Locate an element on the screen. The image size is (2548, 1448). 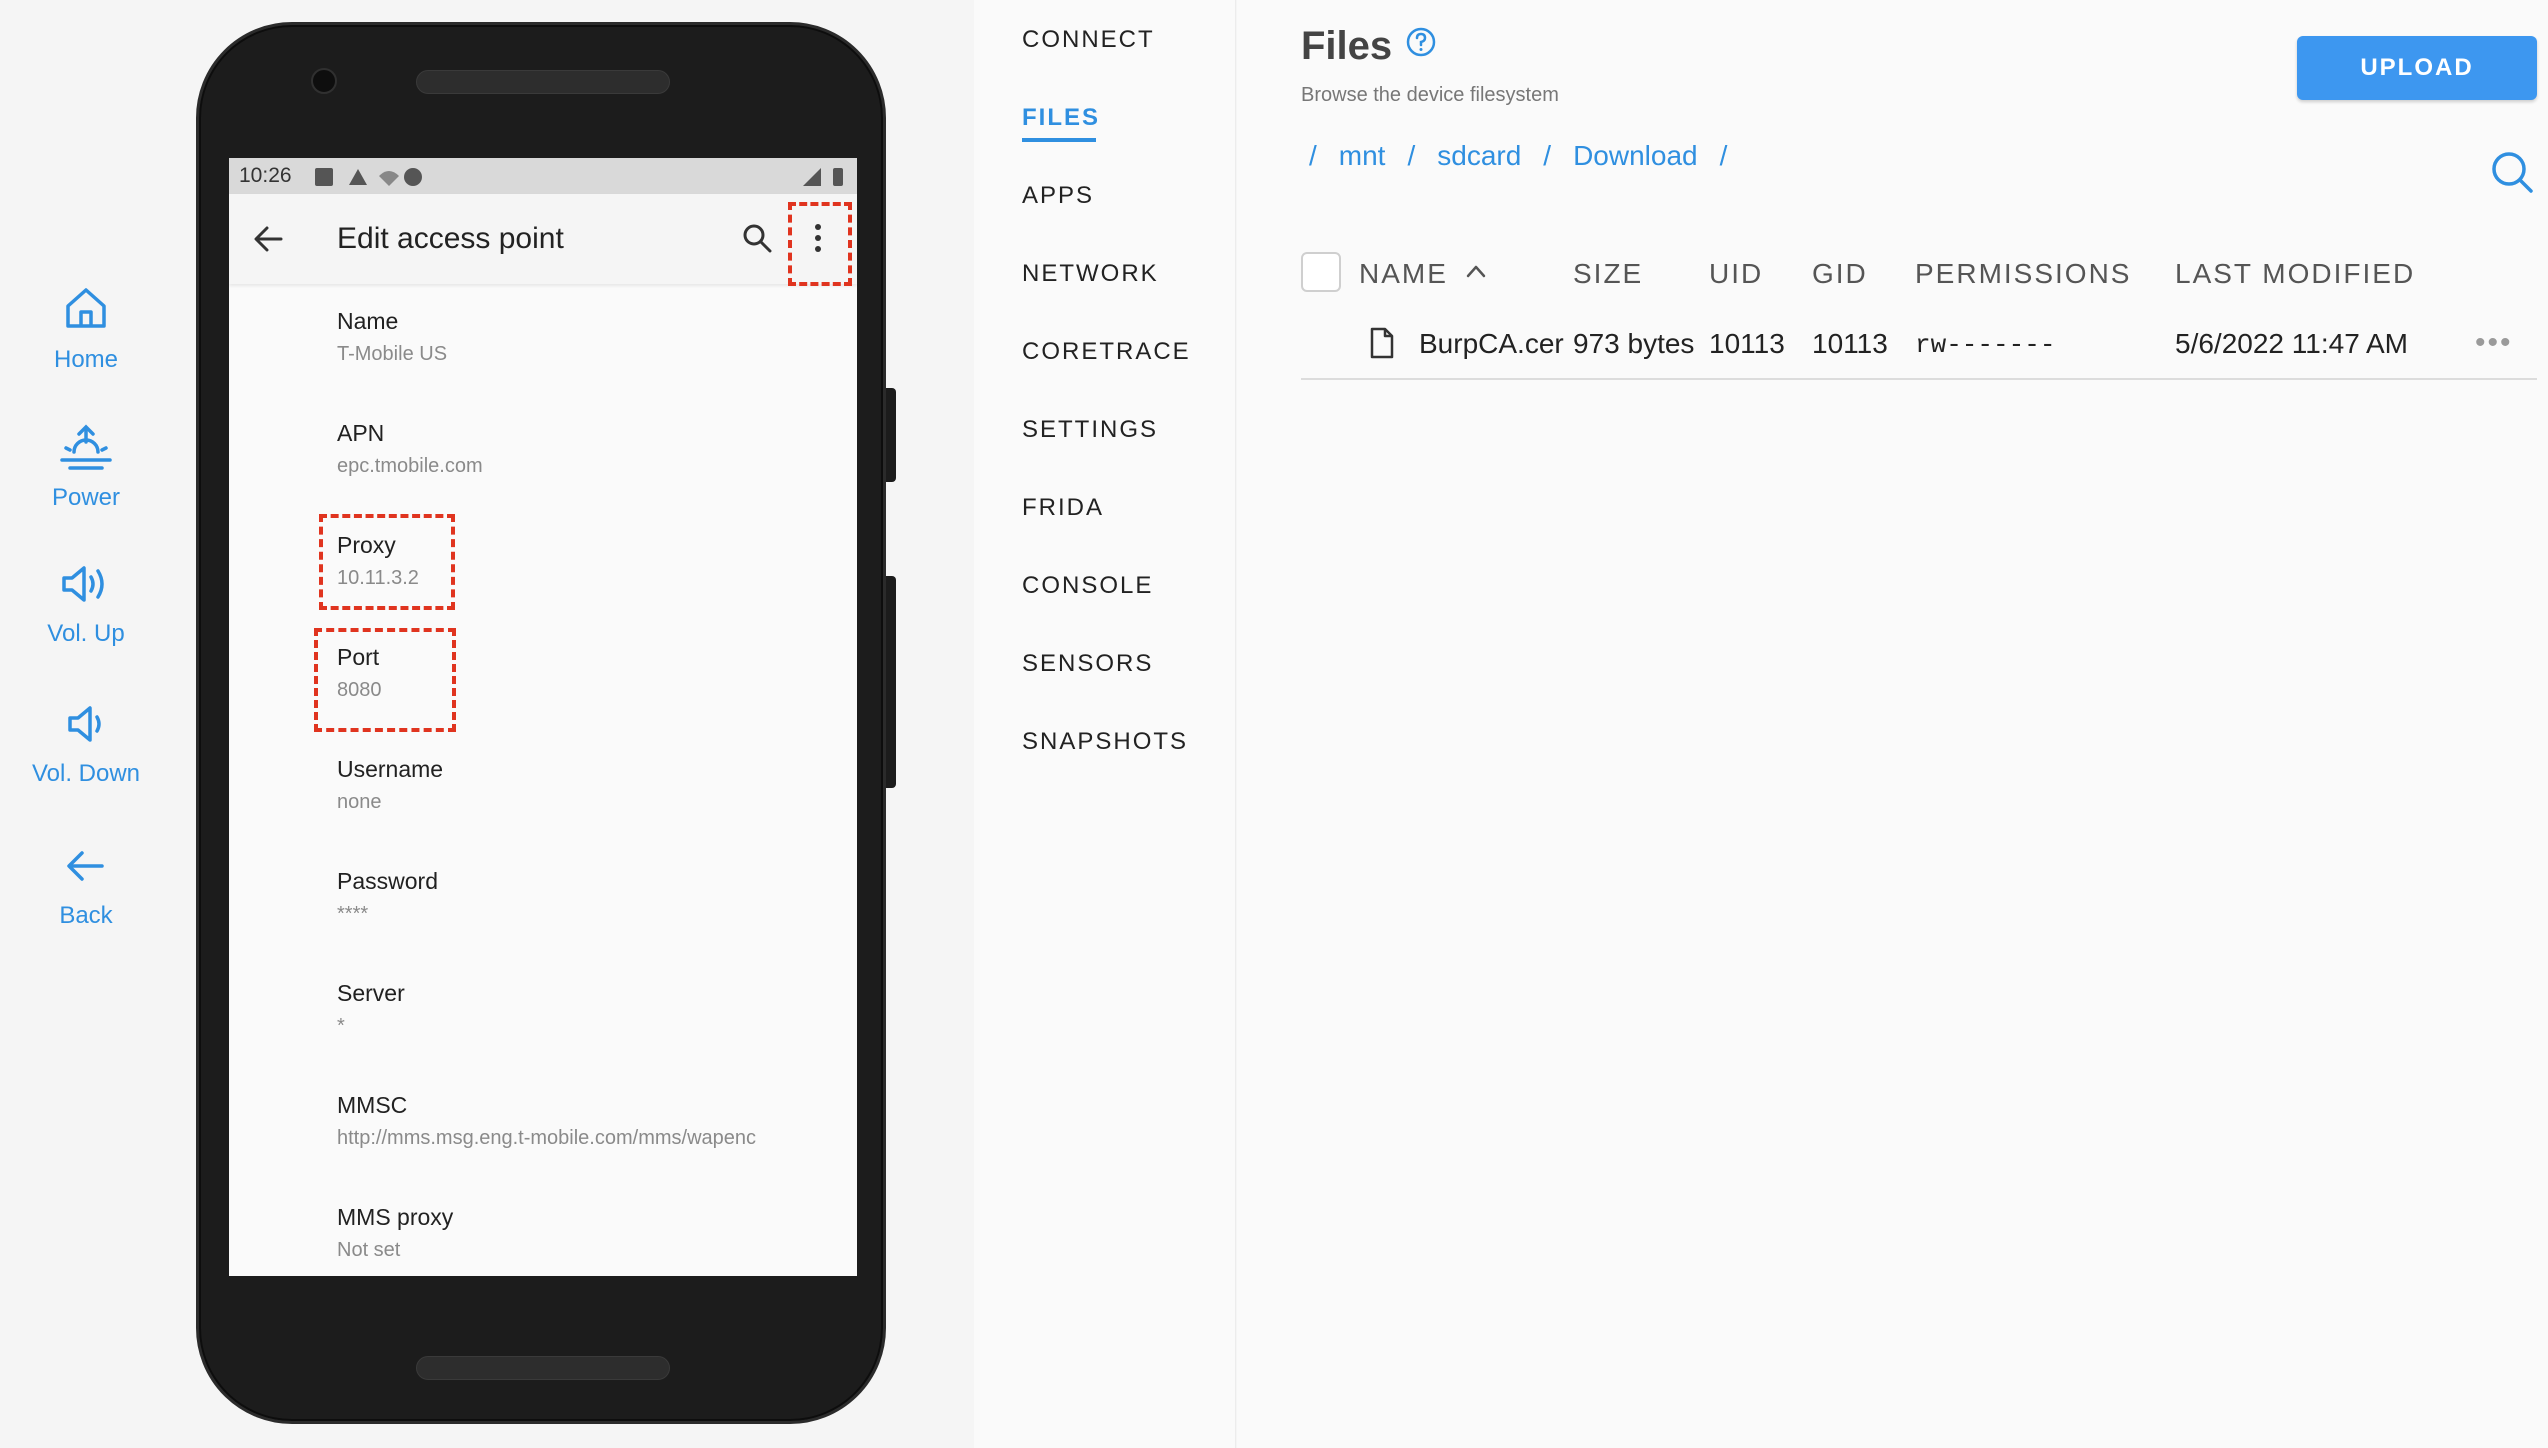
breadcrumb-sdcard: sdcard is located at coordinates (1479, 155).